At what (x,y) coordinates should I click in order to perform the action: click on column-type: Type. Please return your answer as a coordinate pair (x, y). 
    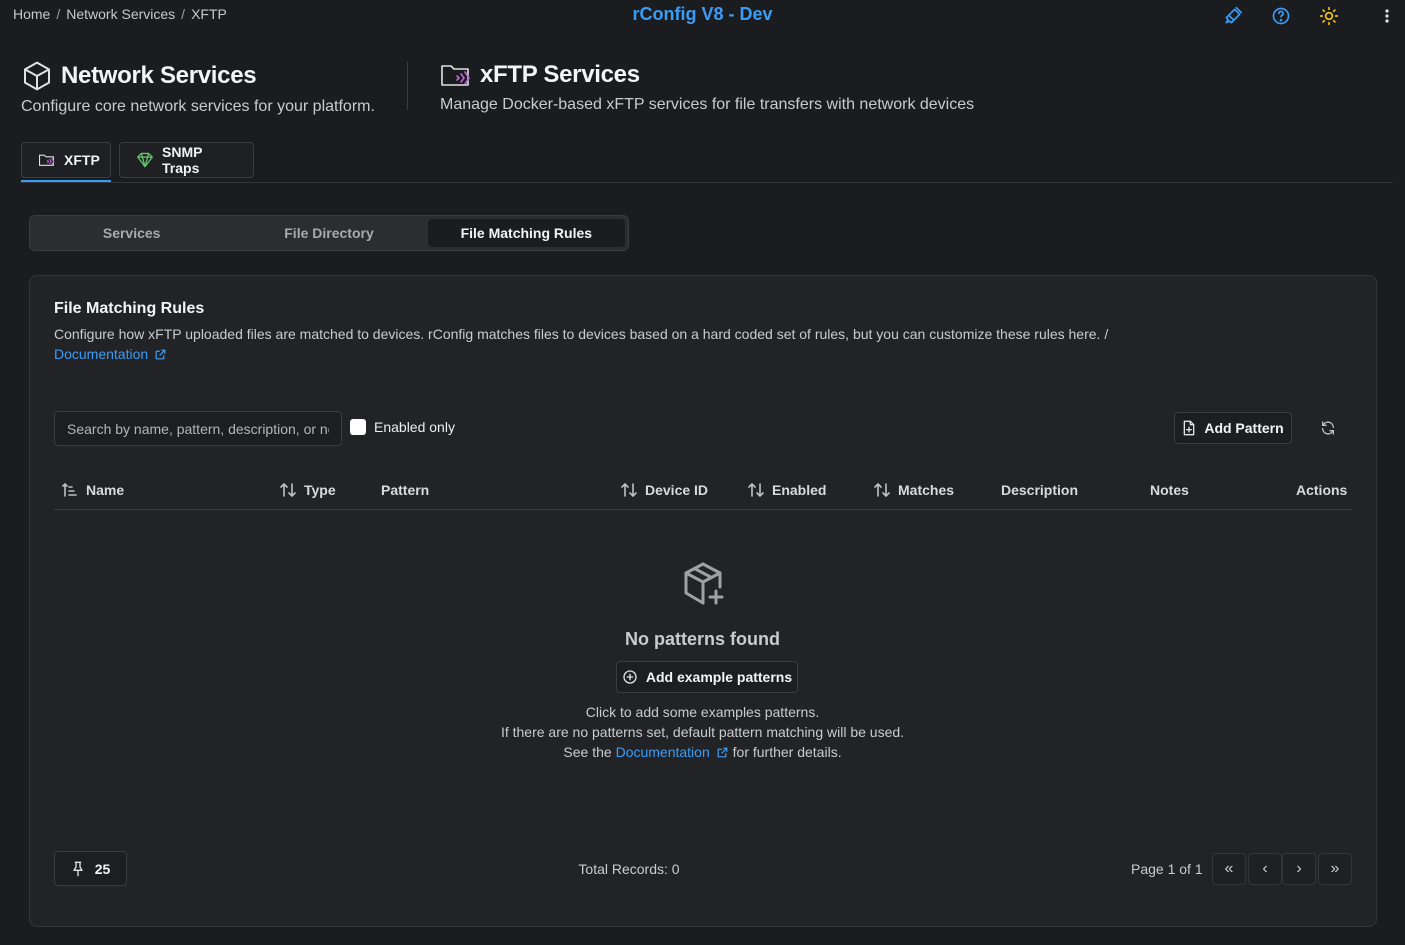
    Looking at the image, I should click on (308, 490).